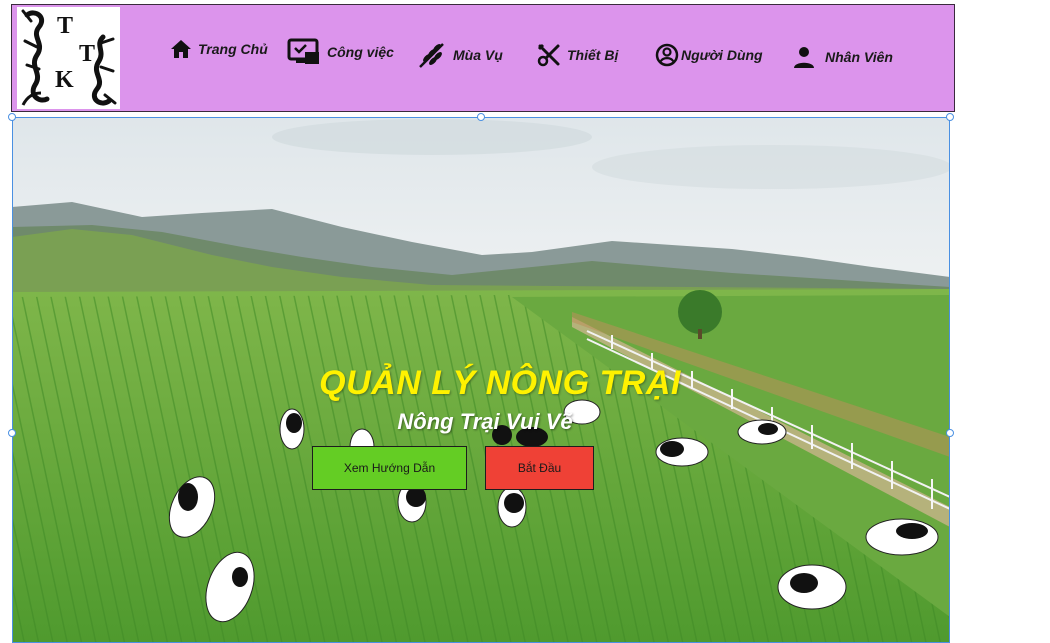  Describe the element at coordinates (481, 117) in the screenshot. I see `resize-handle-top-center` at that location.